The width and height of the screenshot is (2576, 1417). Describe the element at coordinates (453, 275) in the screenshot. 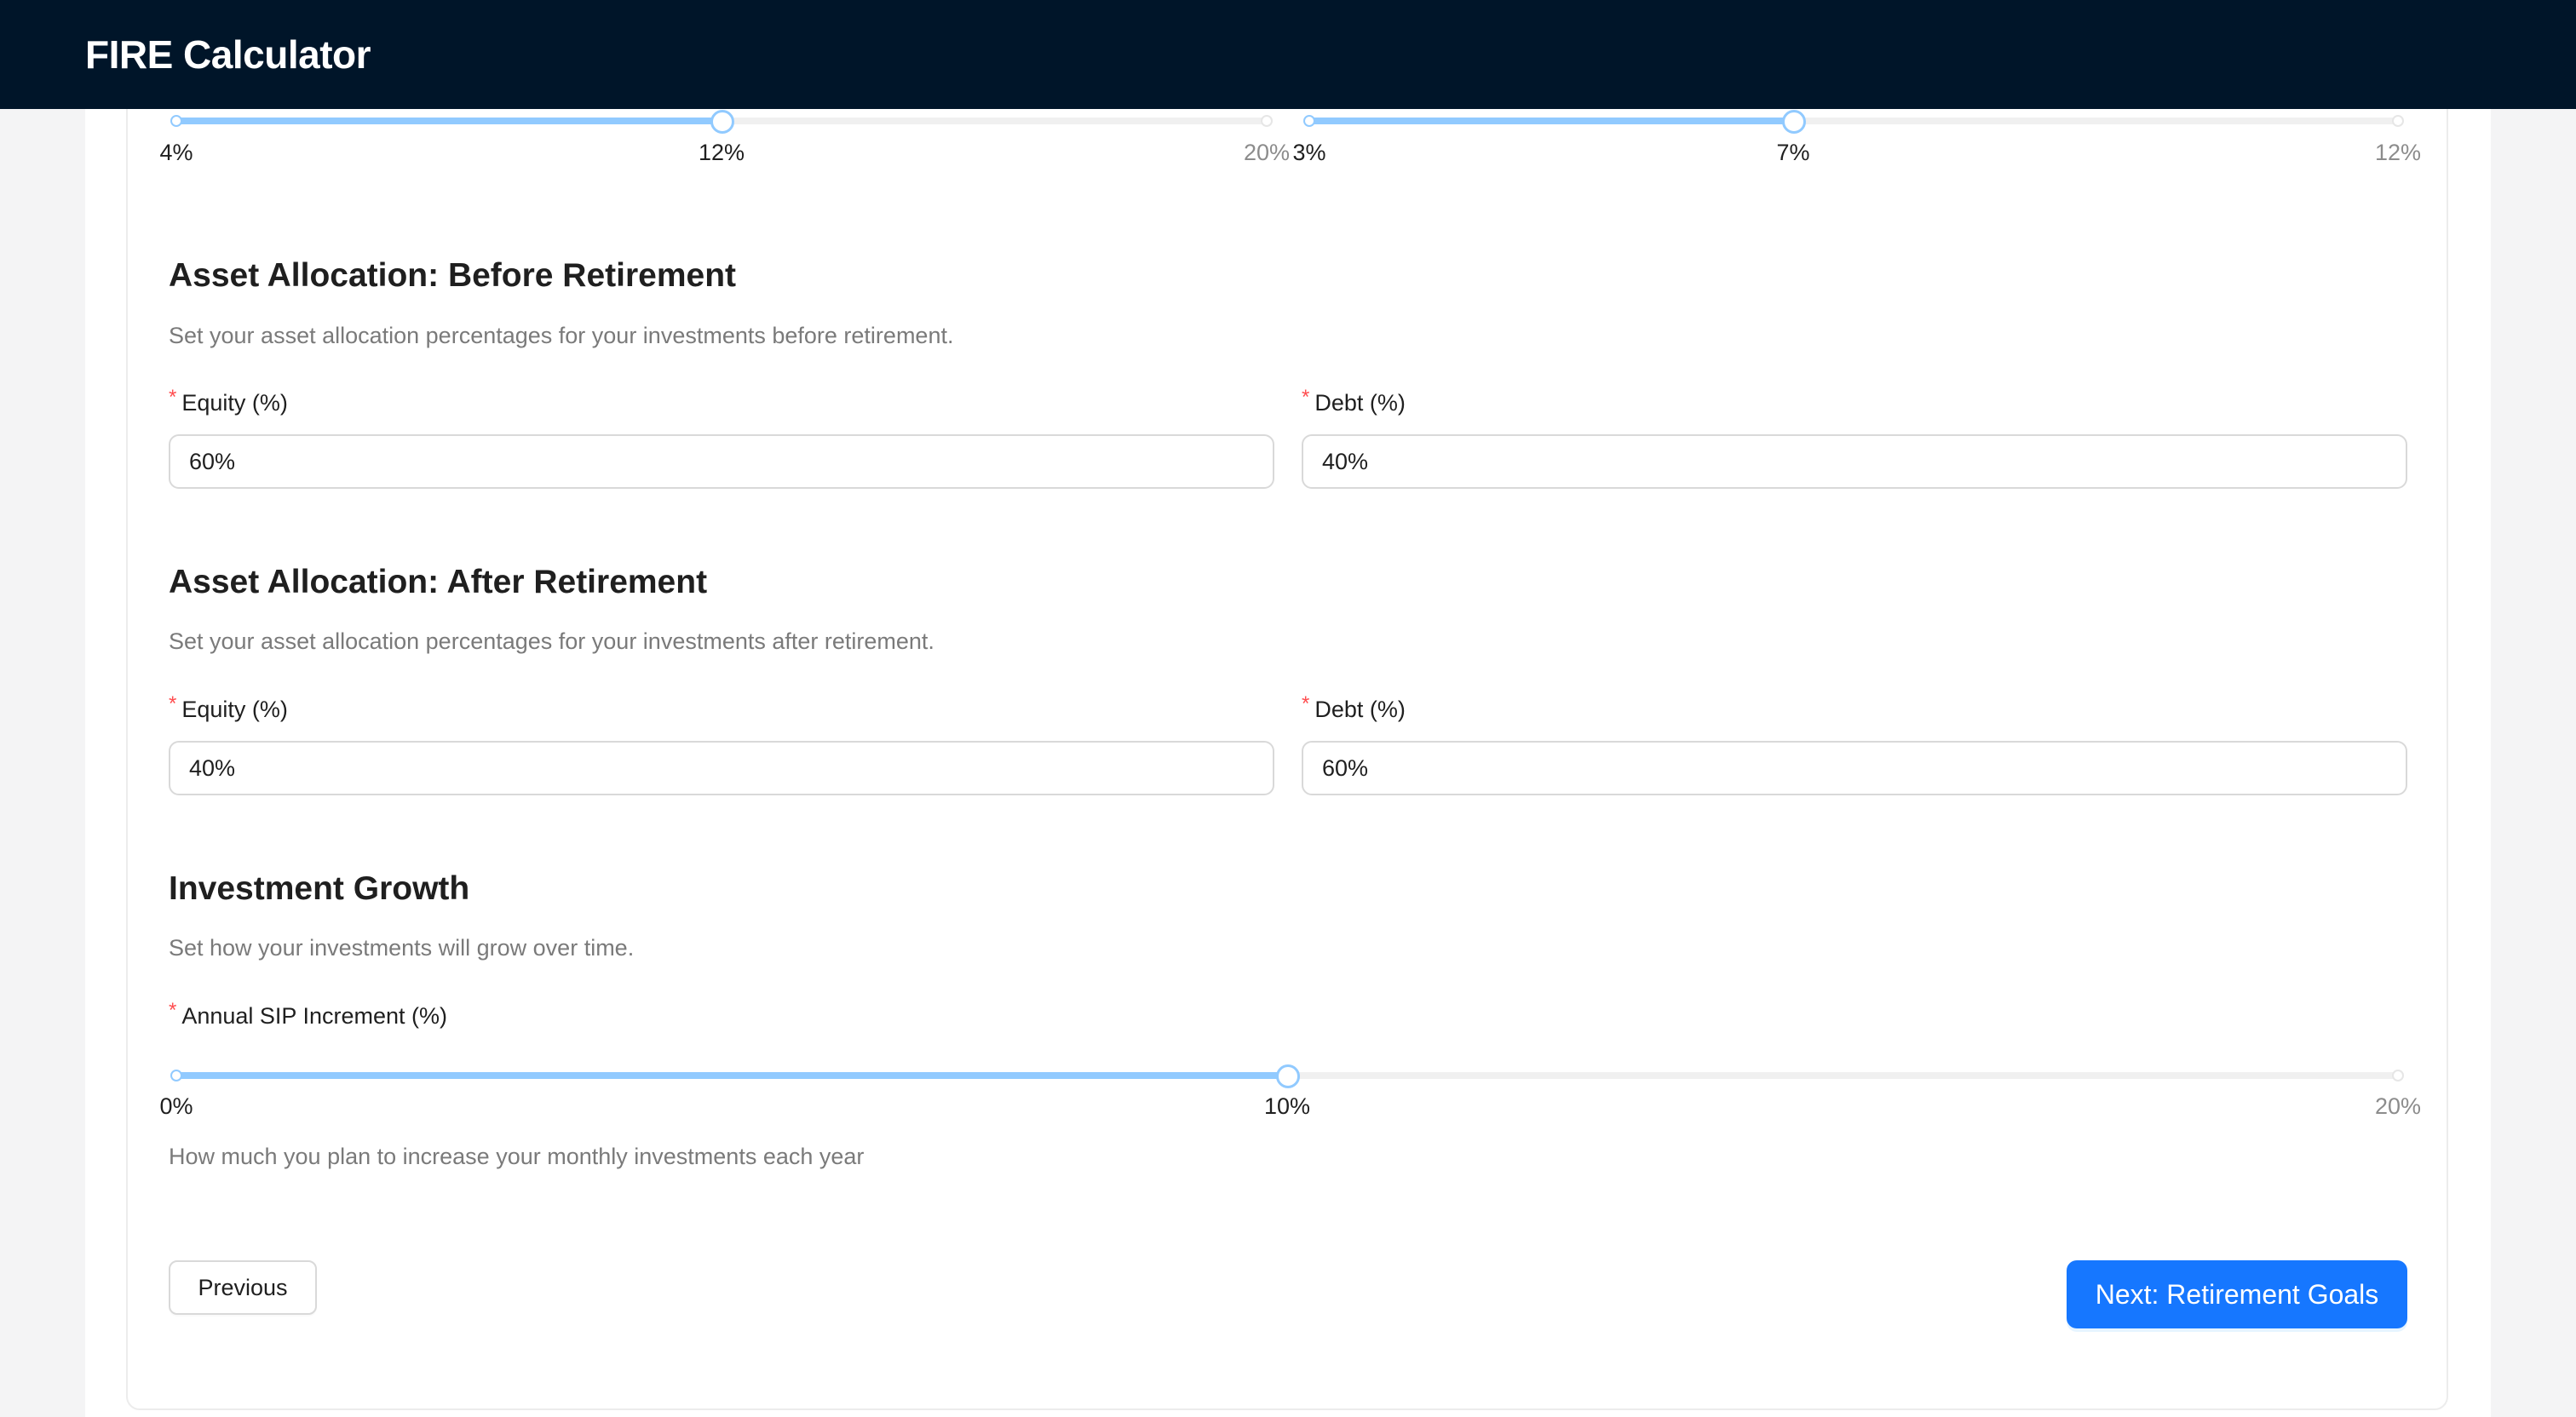

I see `section-title-before-retirement: Asset Allocation: Before Retirement` at that location.